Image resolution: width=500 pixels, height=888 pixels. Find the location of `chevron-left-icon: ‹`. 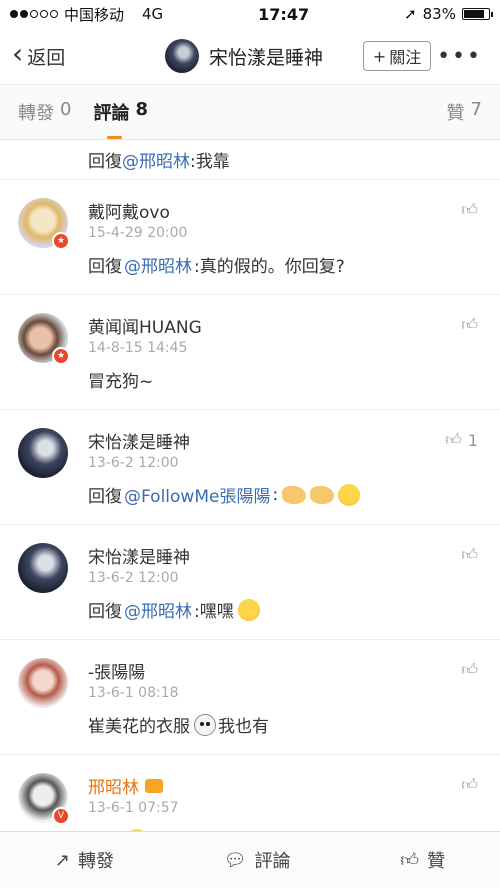

chevron-left-icon: ‹ is located at coordinates (18, 53).